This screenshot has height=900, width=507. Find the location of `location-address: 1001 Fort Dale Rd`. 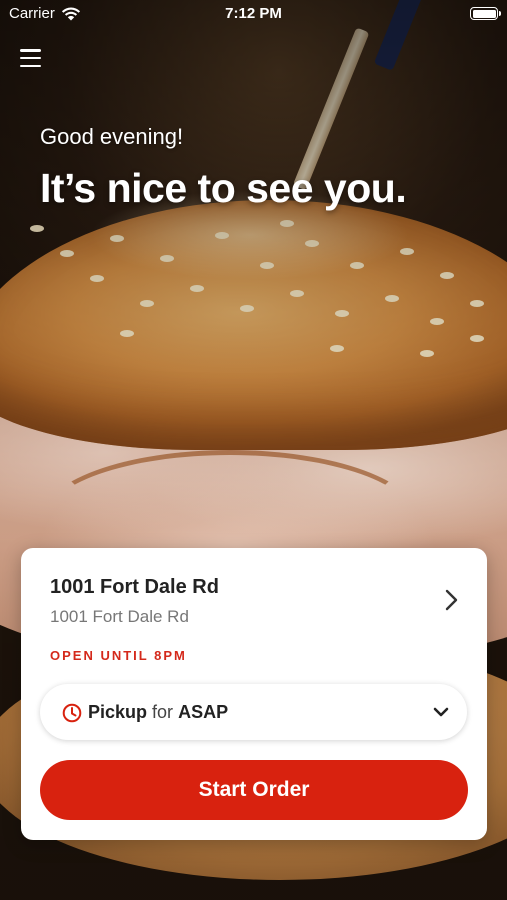

location-address: 1001 Fort Dale Rd is located at coordinates (119, 616).